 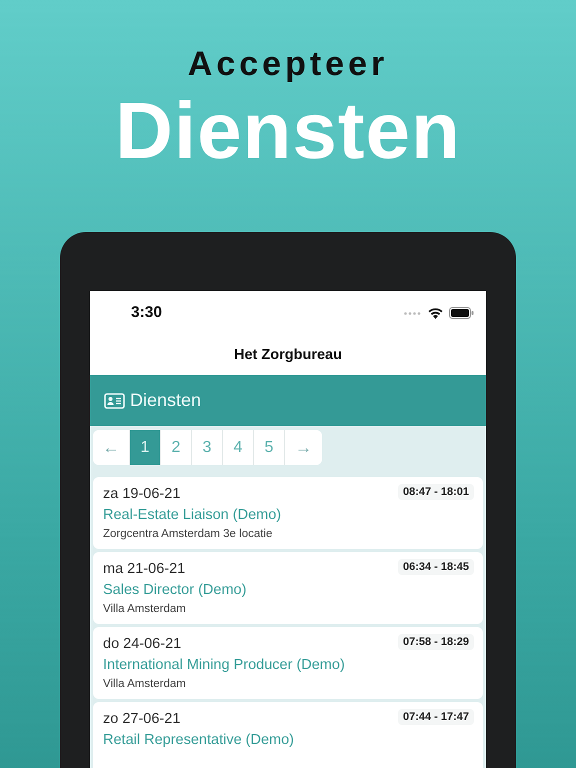 I want to click on shift-date: za 19-06-21, so click(x=141, y=494).